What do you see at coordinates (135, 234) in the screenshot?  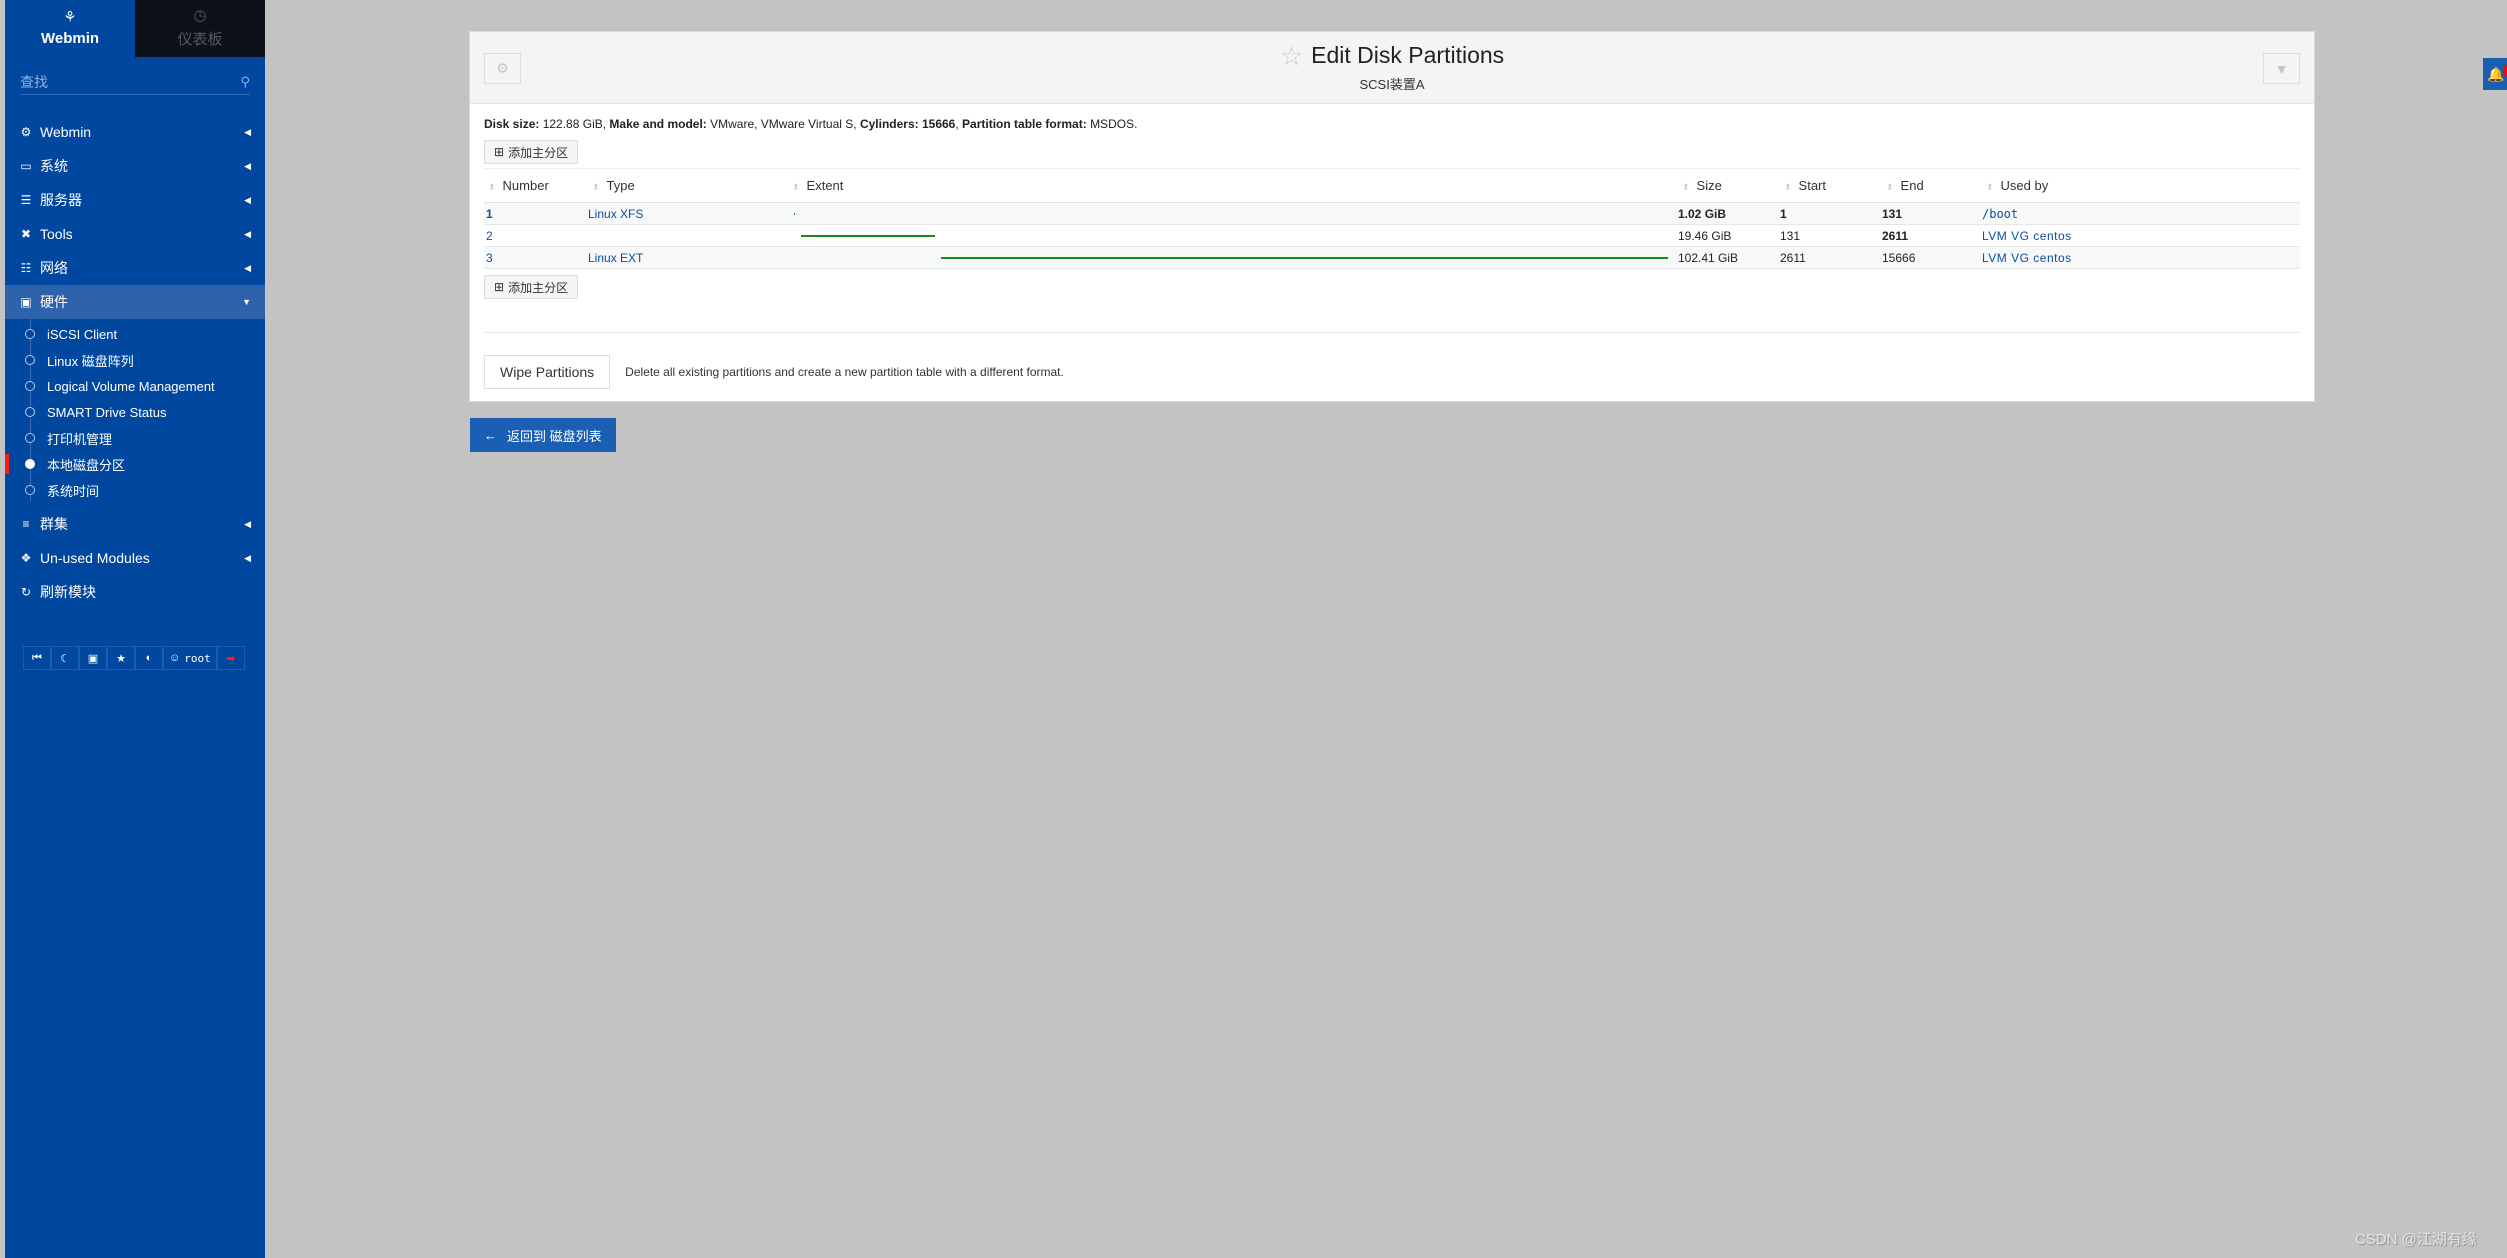 I see `sidebar-item-tools: ✖ Tools ◀` at bounding box center [135, 234].